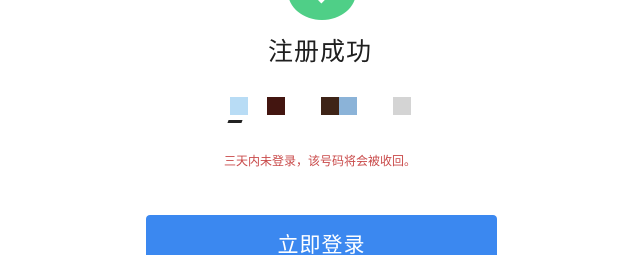 This screenshot has height=255, width=620. Describe the element at coordinates (319, 51) in the screenshot. I see `page-title: 注册成功` at that location.